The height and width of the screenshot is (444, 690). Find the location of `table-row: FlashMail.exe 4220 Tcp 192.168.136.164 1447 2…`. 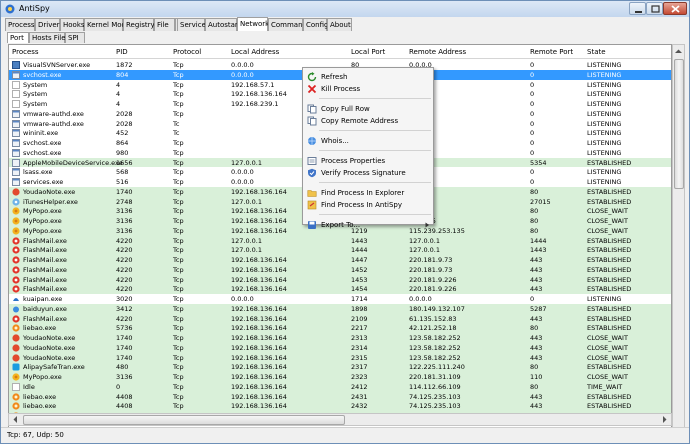

table-row: FlashMail.exe 4220 Tcp 192.168.136.164 1447 2… is located at coordinates (340, 260).